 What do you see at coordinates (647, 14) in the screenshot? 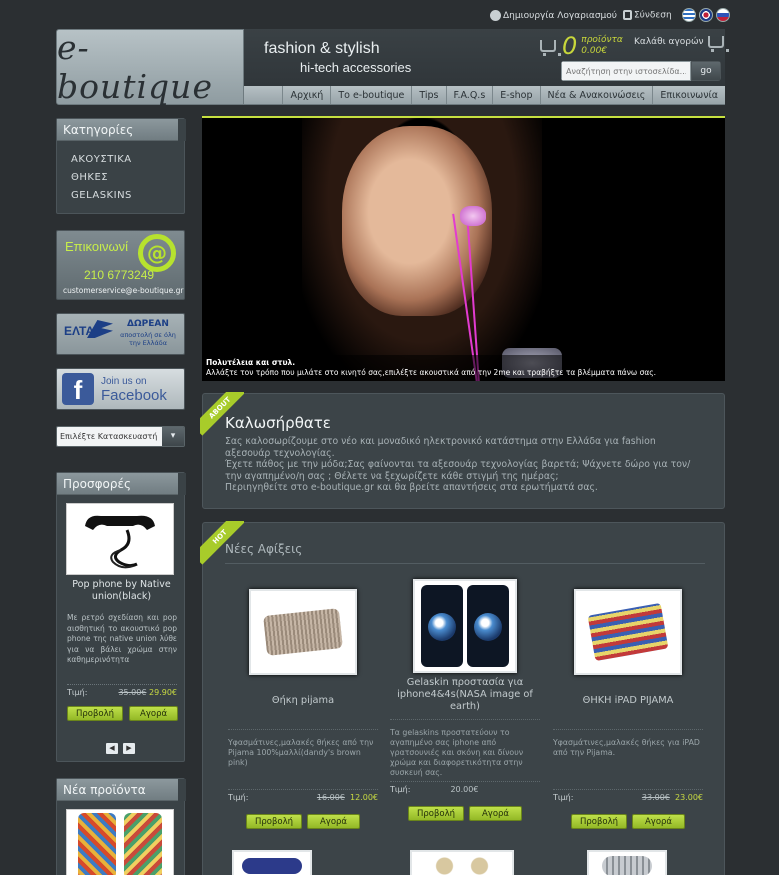
I see `login-link: Σύνδεση` at bounding box center [647, 14].